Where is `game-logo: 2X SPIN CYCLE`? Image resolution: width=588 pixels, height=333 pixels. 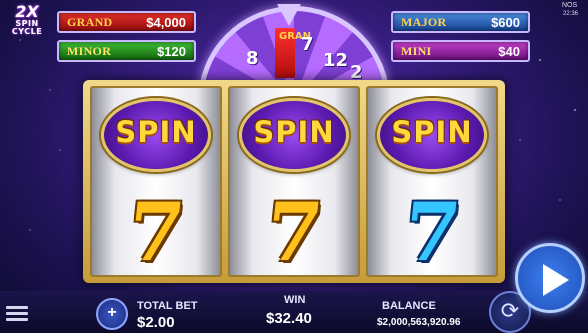 game-logo: 2X SPIN CYCLE is located at coordinates (27, 21).